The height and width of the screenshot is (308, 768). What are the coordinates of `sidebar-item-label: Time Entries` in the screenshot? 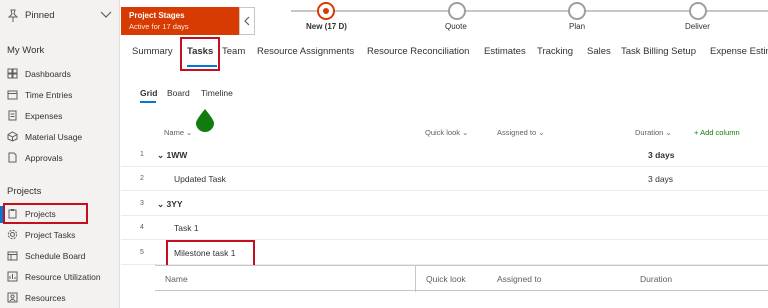 It's located at (49, 95).